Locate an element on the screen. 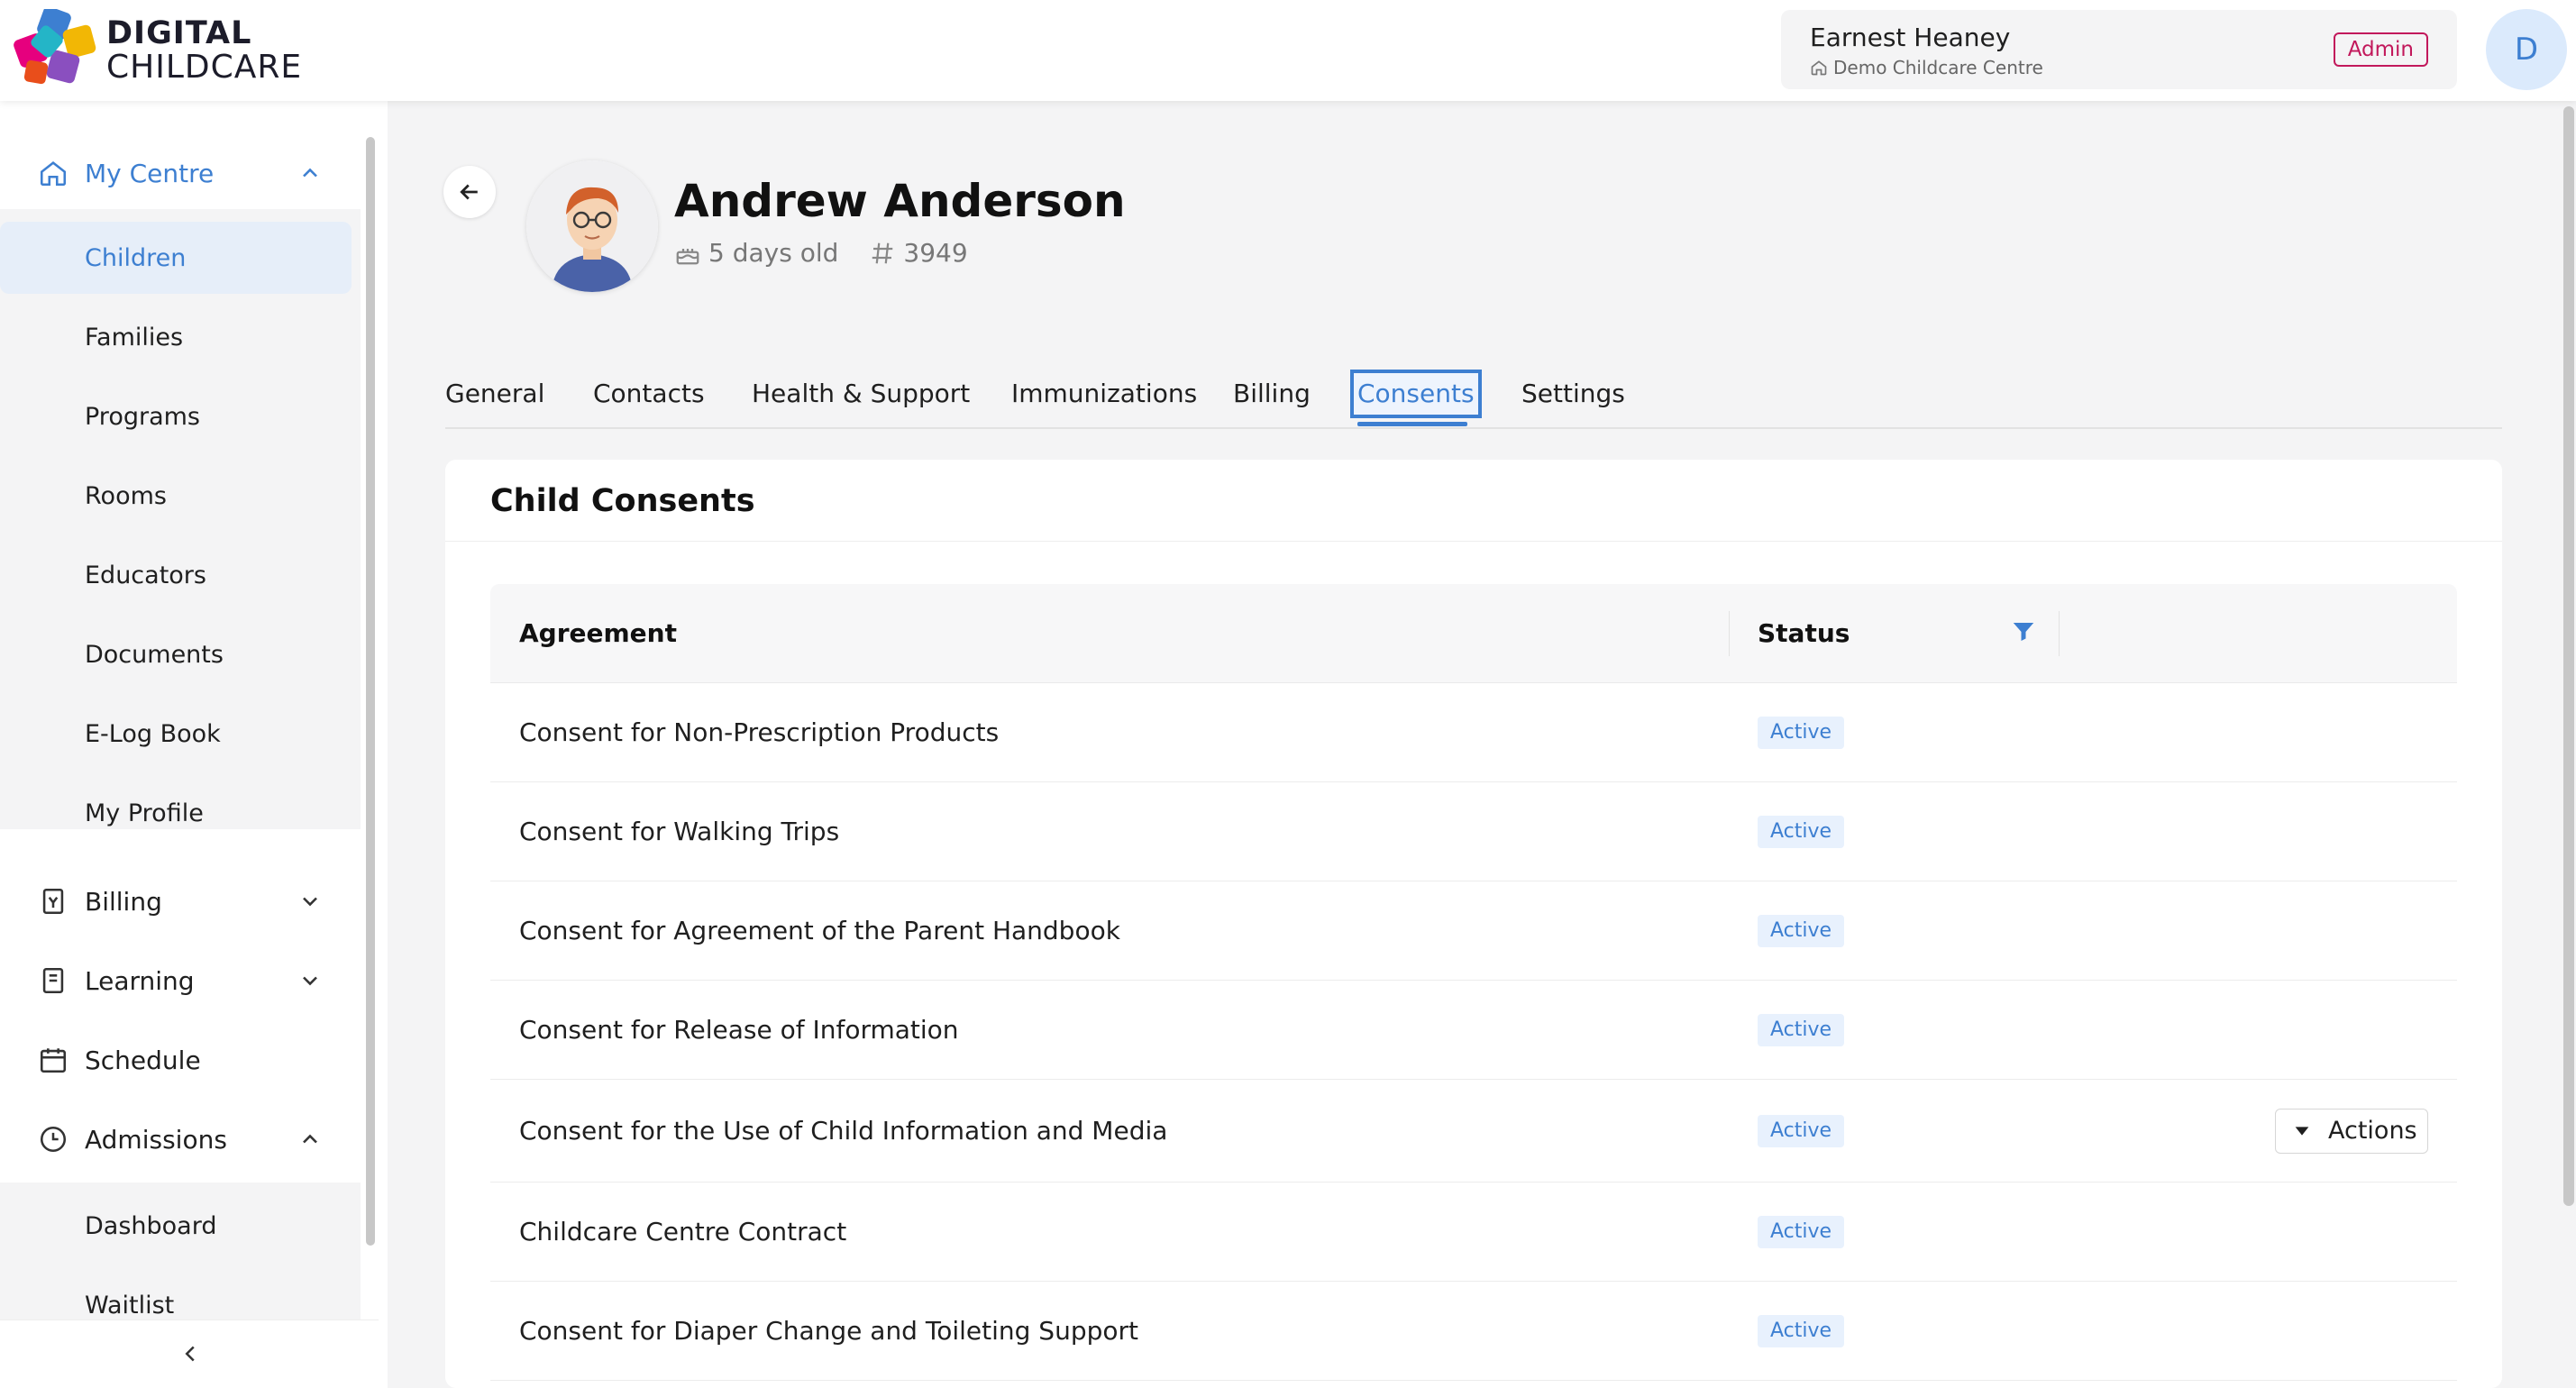 Image resolution: width=2576 pixels, height=1388 pixels. agreement-cell: Consent for Non-Prescription Products is located at coordinates (759, 732).